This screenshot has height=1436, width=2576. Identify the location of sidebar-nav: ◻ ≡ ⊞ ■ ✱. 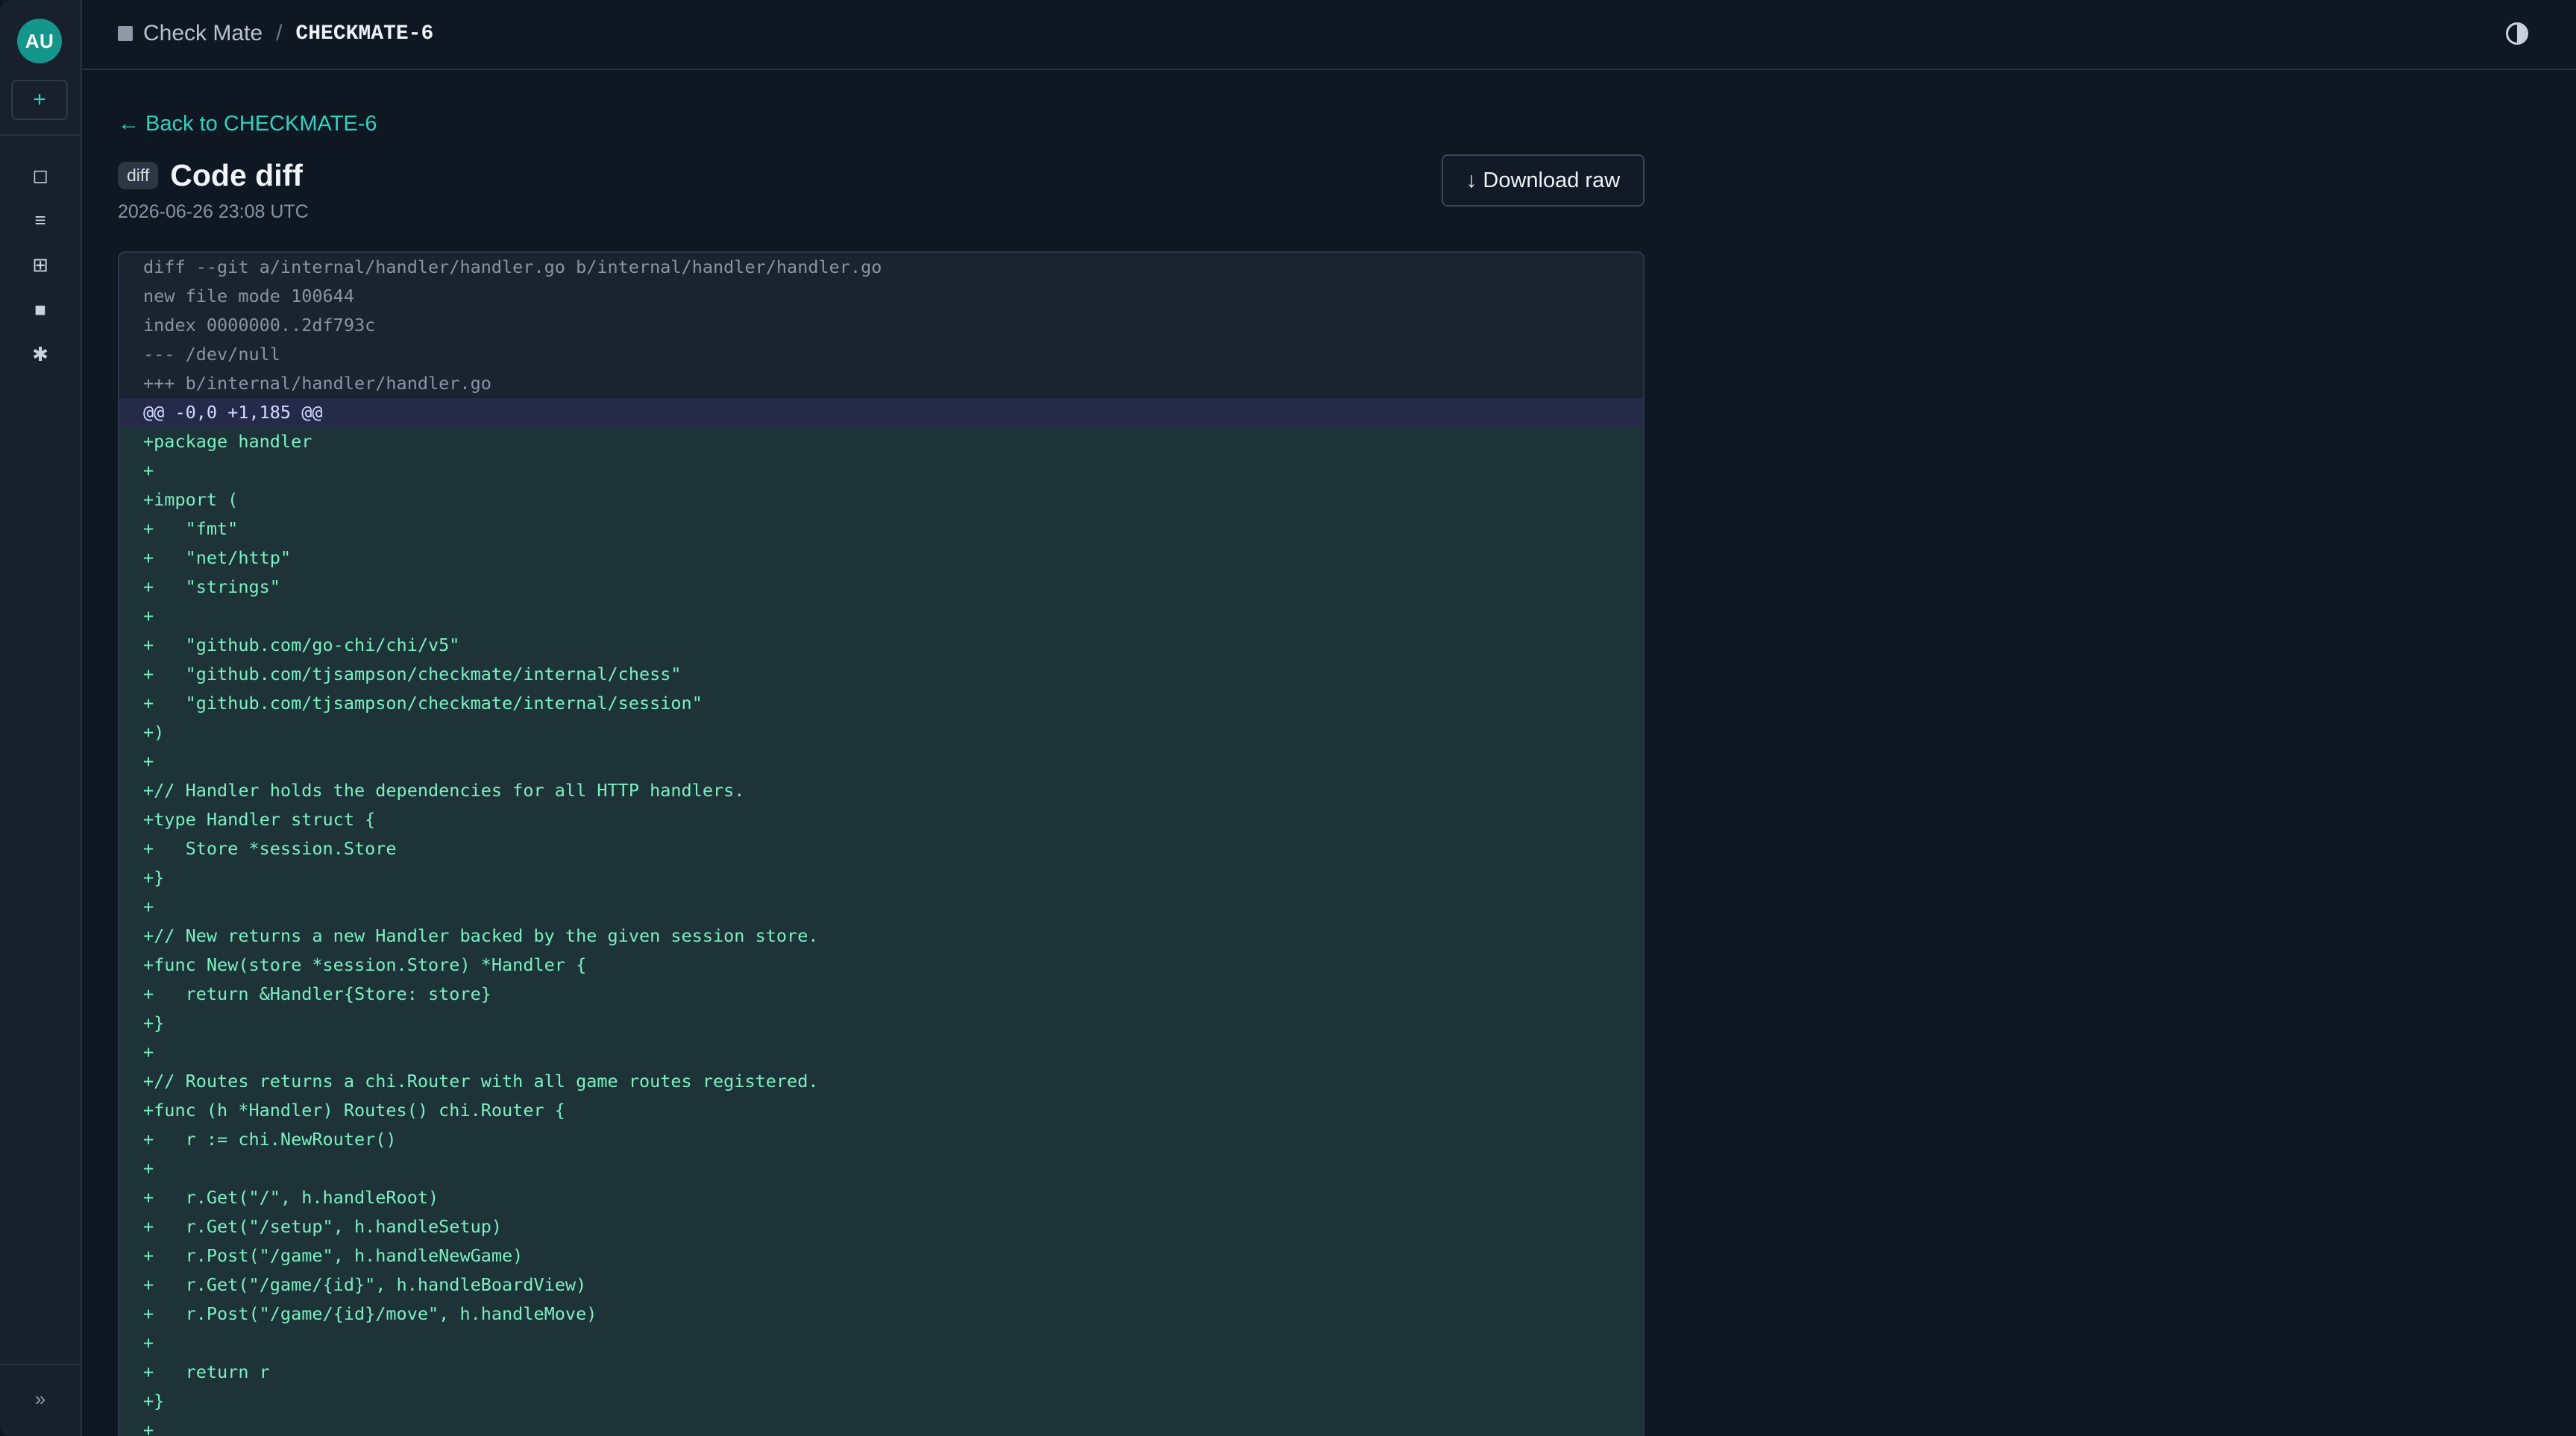
(41, 265).